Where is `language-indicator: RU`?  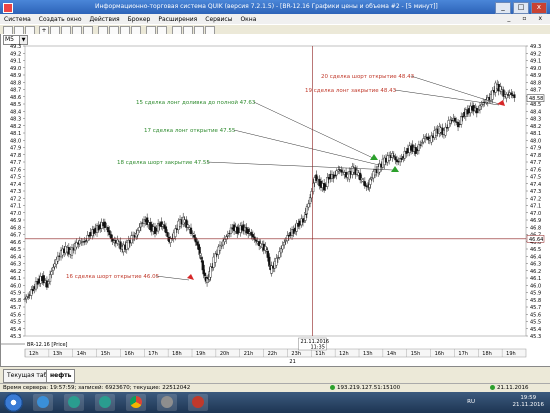 language-indicator: RU is located at coordinates (471, 402).